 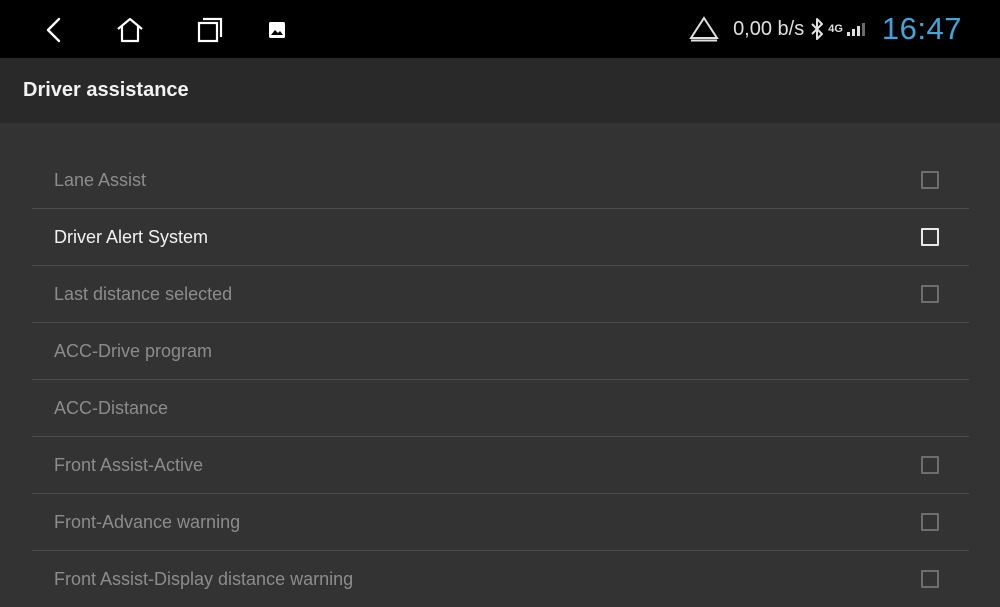 I want to click on bluetooth-icon, so click(x=817, y=29).